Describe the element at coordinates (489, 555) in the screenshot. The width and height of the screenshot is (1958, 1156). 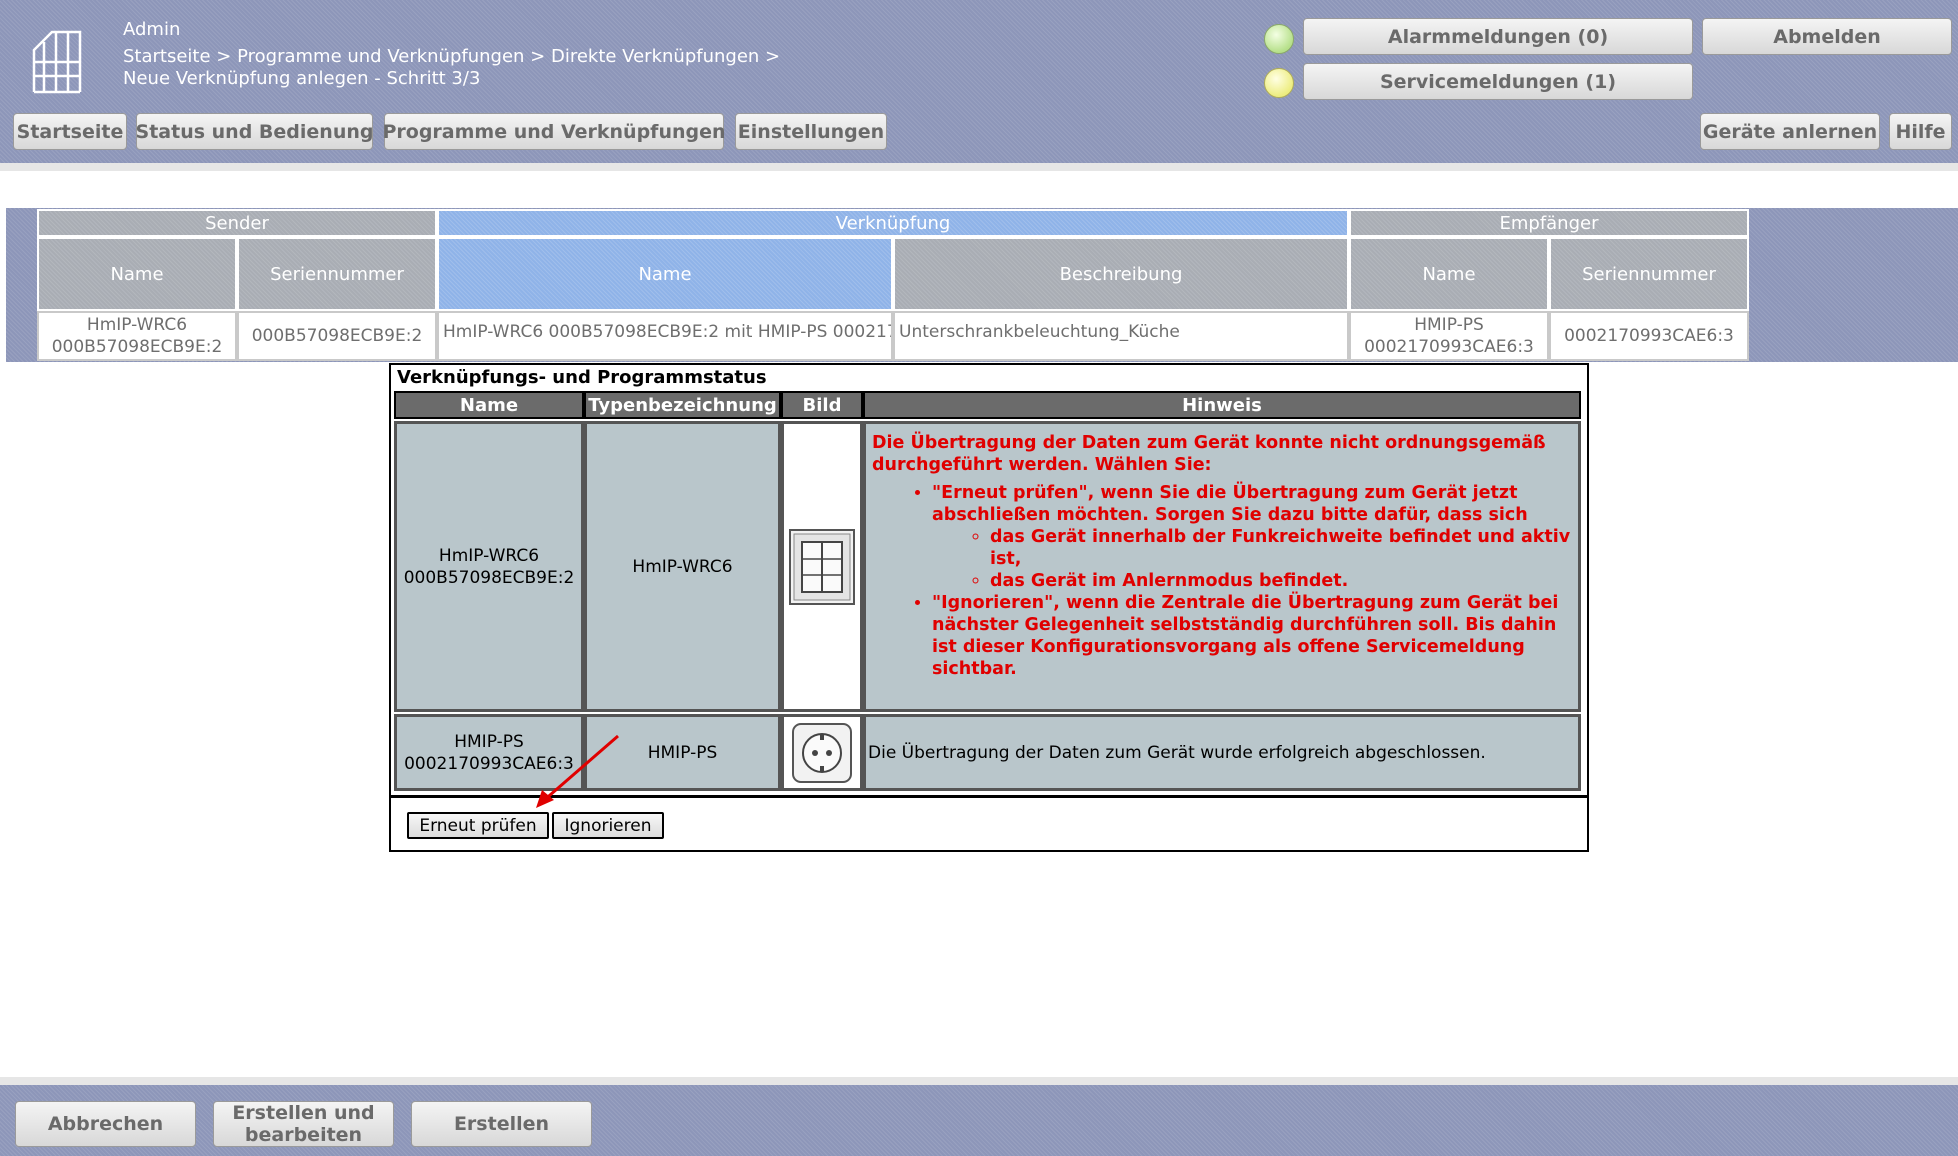
I see `status-row-1-name-line1: HmIP-WRC6` at that location.